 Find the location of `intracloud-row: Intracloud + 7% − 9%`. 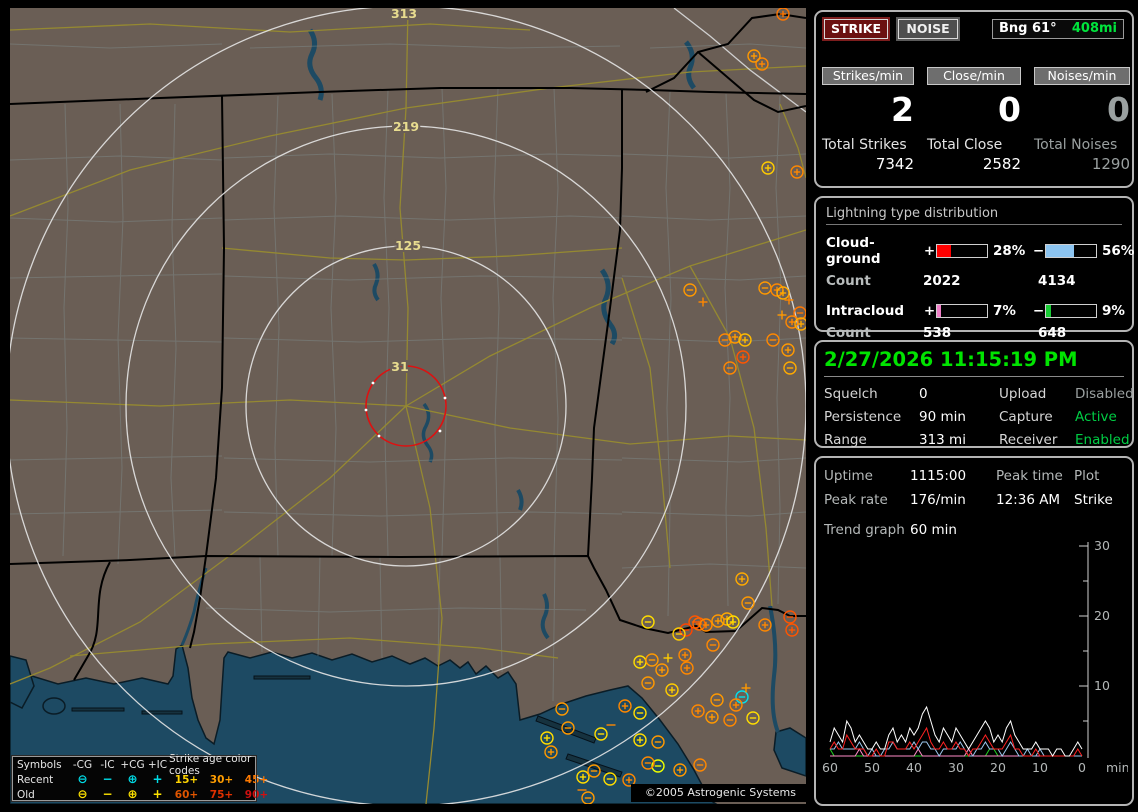

intracloud-row: Intracloud + 7% − 9% is located at coordinates (976, 311).